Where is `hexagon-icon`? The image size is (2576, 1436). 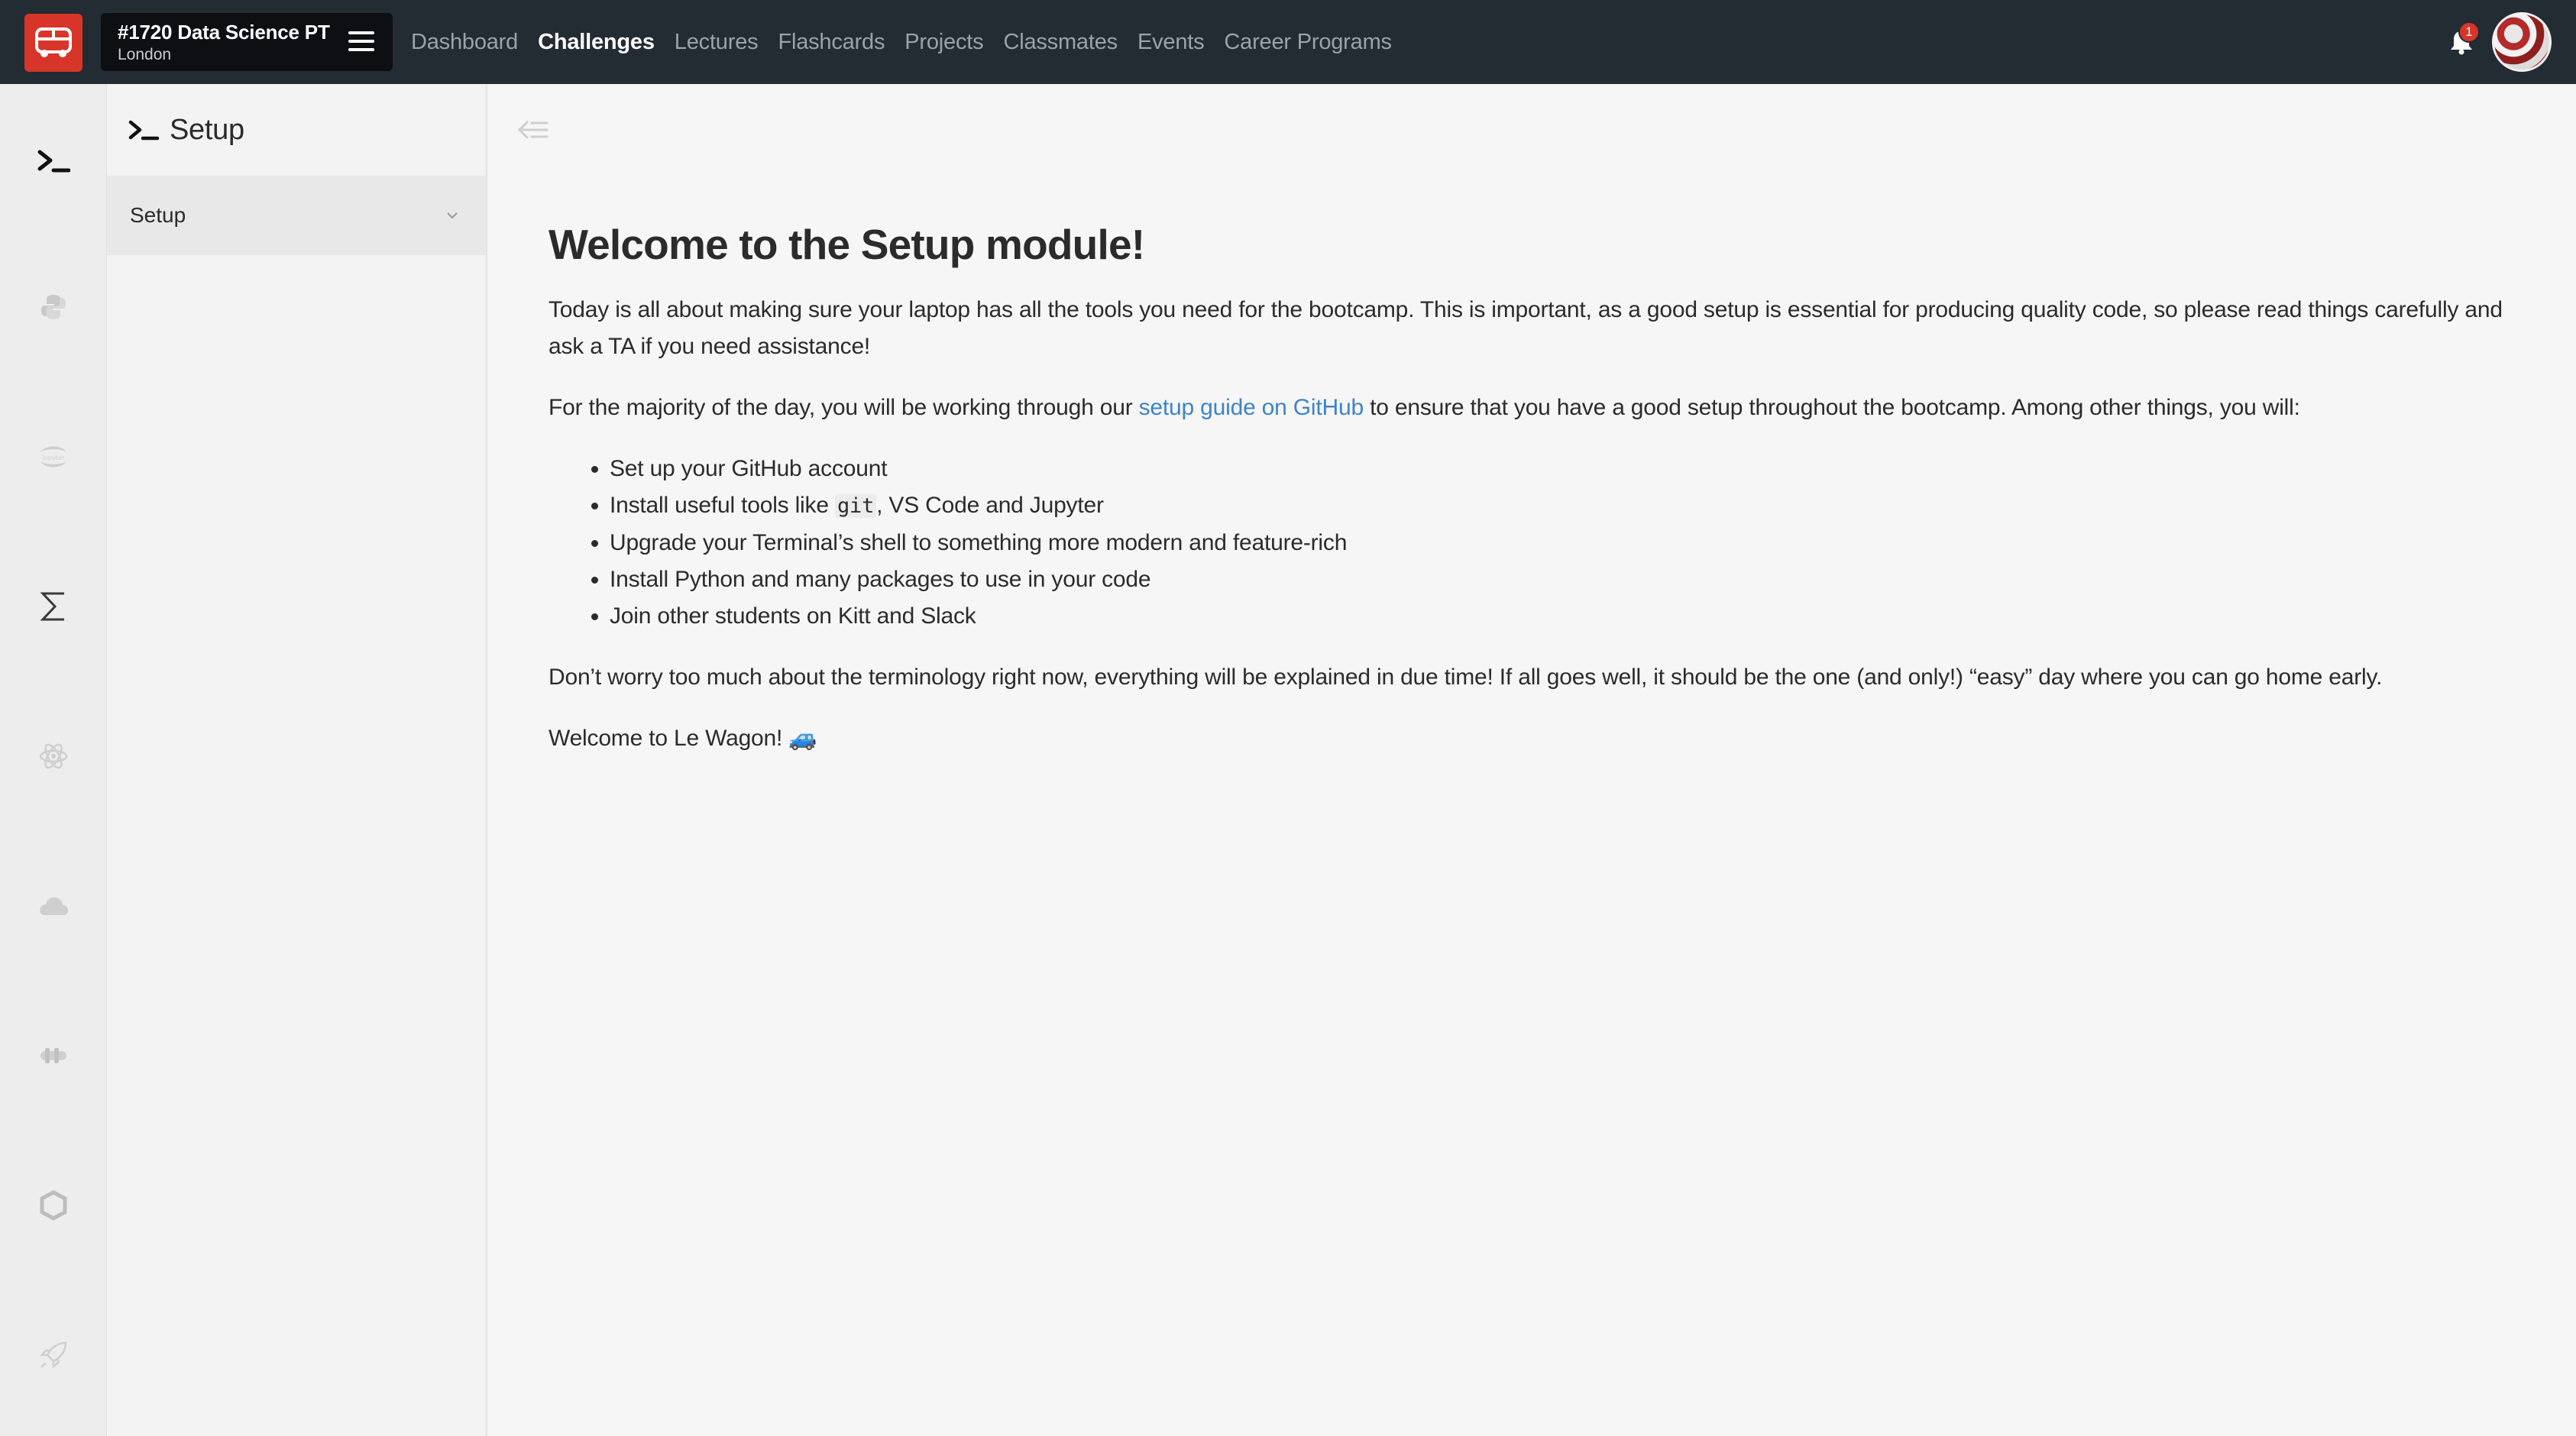
hexagon-icon is located at coordinates (53, 1205).